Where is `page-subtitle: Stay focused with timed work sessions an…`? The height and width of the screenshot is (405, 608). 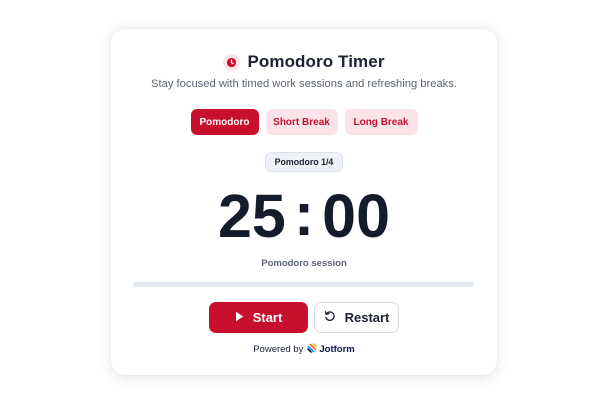
page-subtitle: Stay focused with timed work sessions an… is located at coordinates (304, 84).